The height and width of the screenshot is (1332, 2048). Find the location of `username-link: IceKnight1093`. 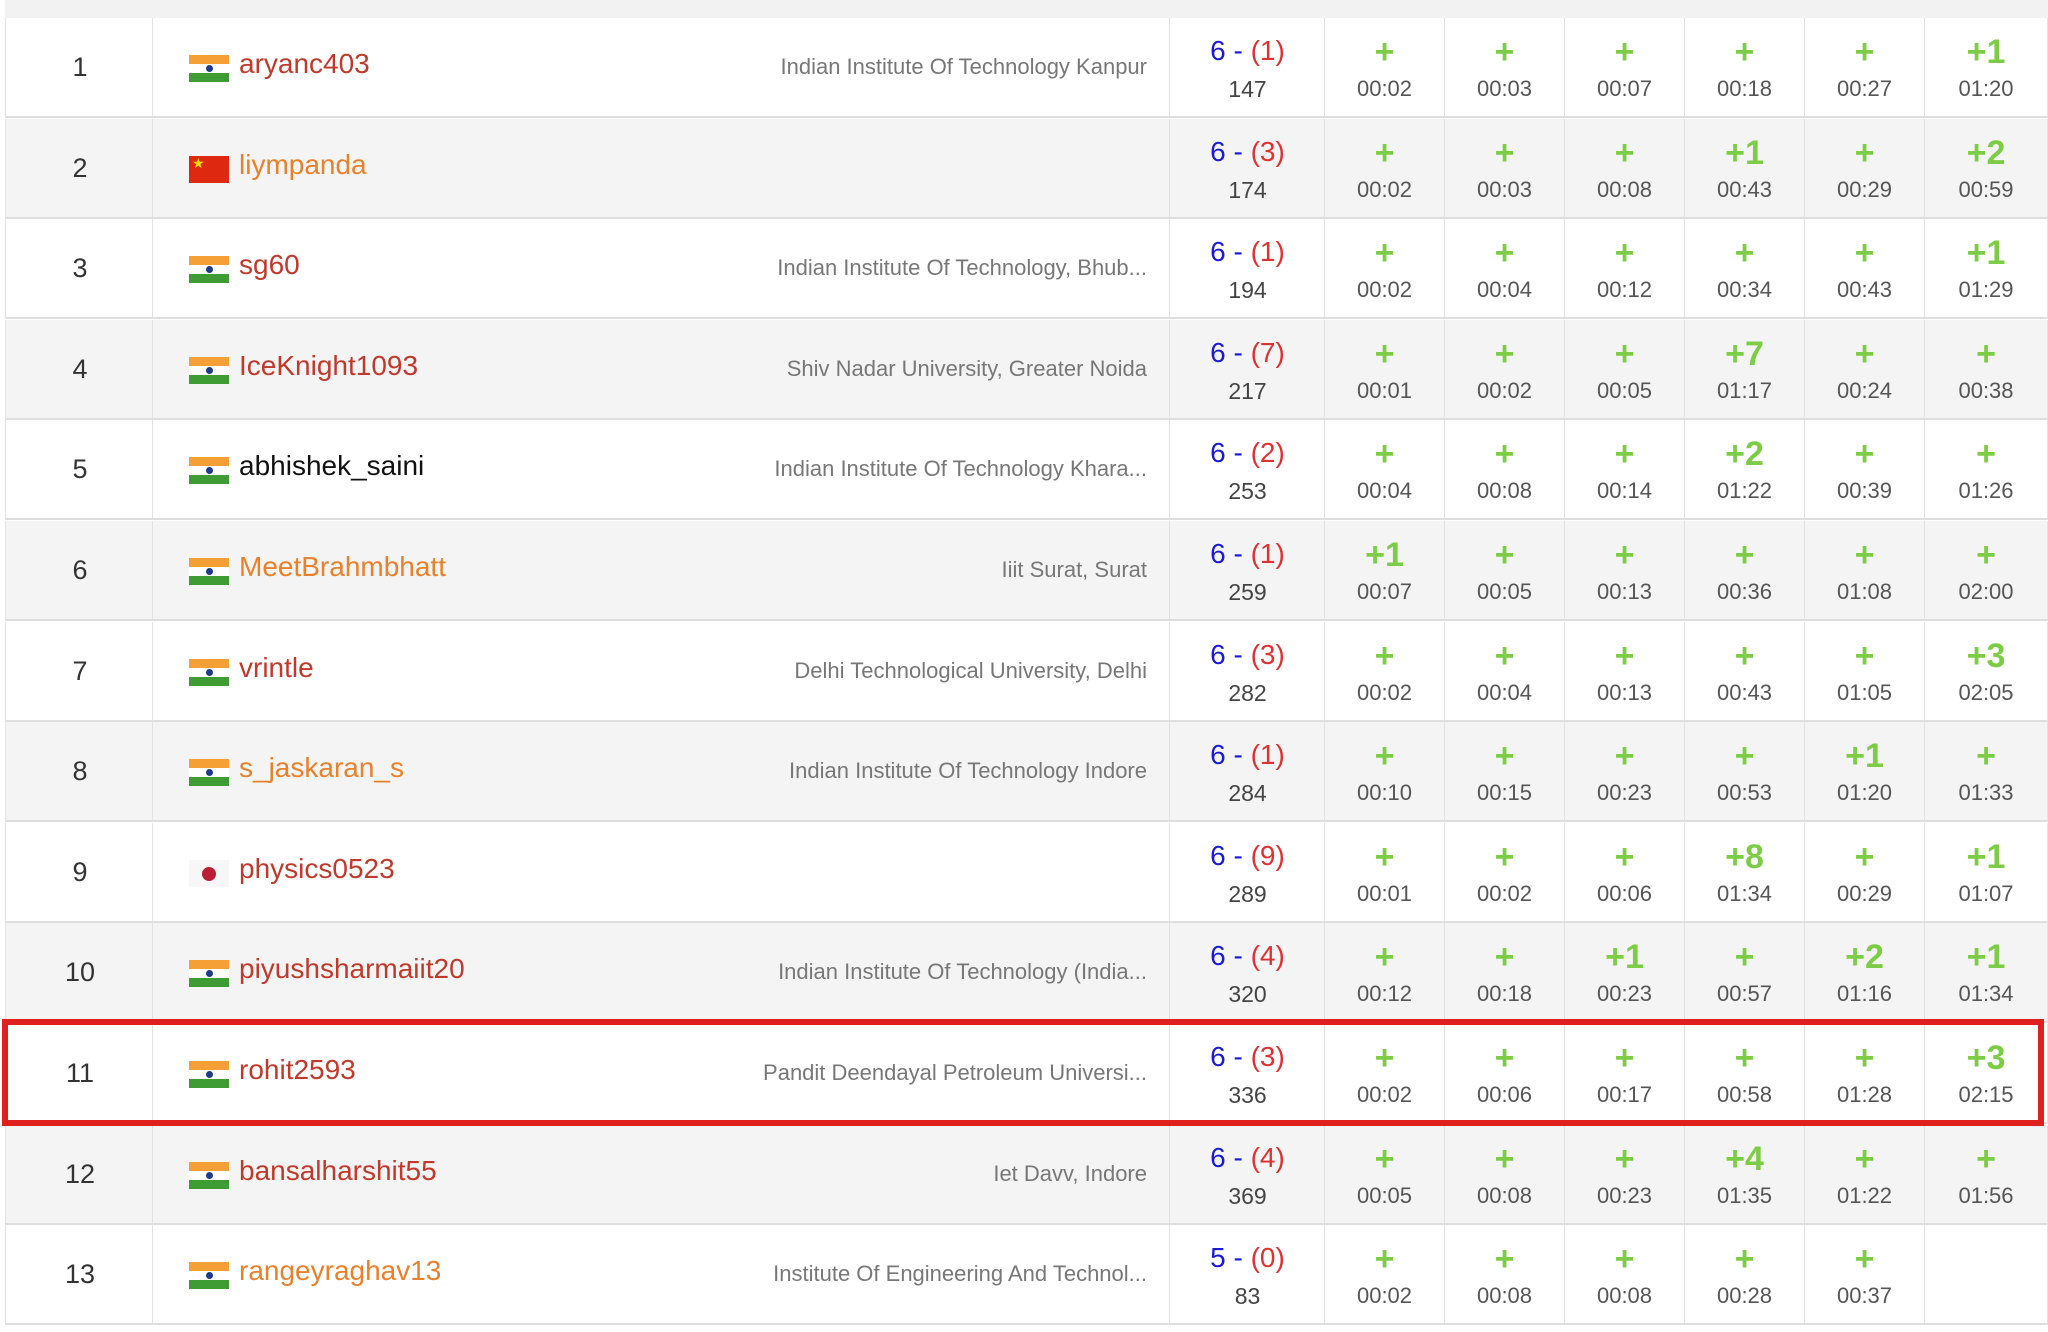

username-link: IceKnight1093 is located at coordinates (328, 366).